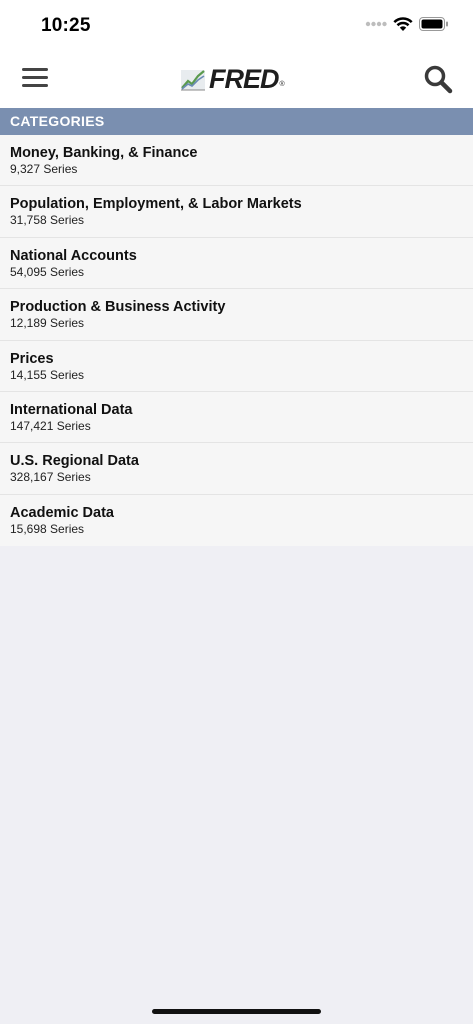 Image resolution: width=473 pixels, height=1024 pixels. I want to click on category-count: 147,421 Series, so click(50, 425).